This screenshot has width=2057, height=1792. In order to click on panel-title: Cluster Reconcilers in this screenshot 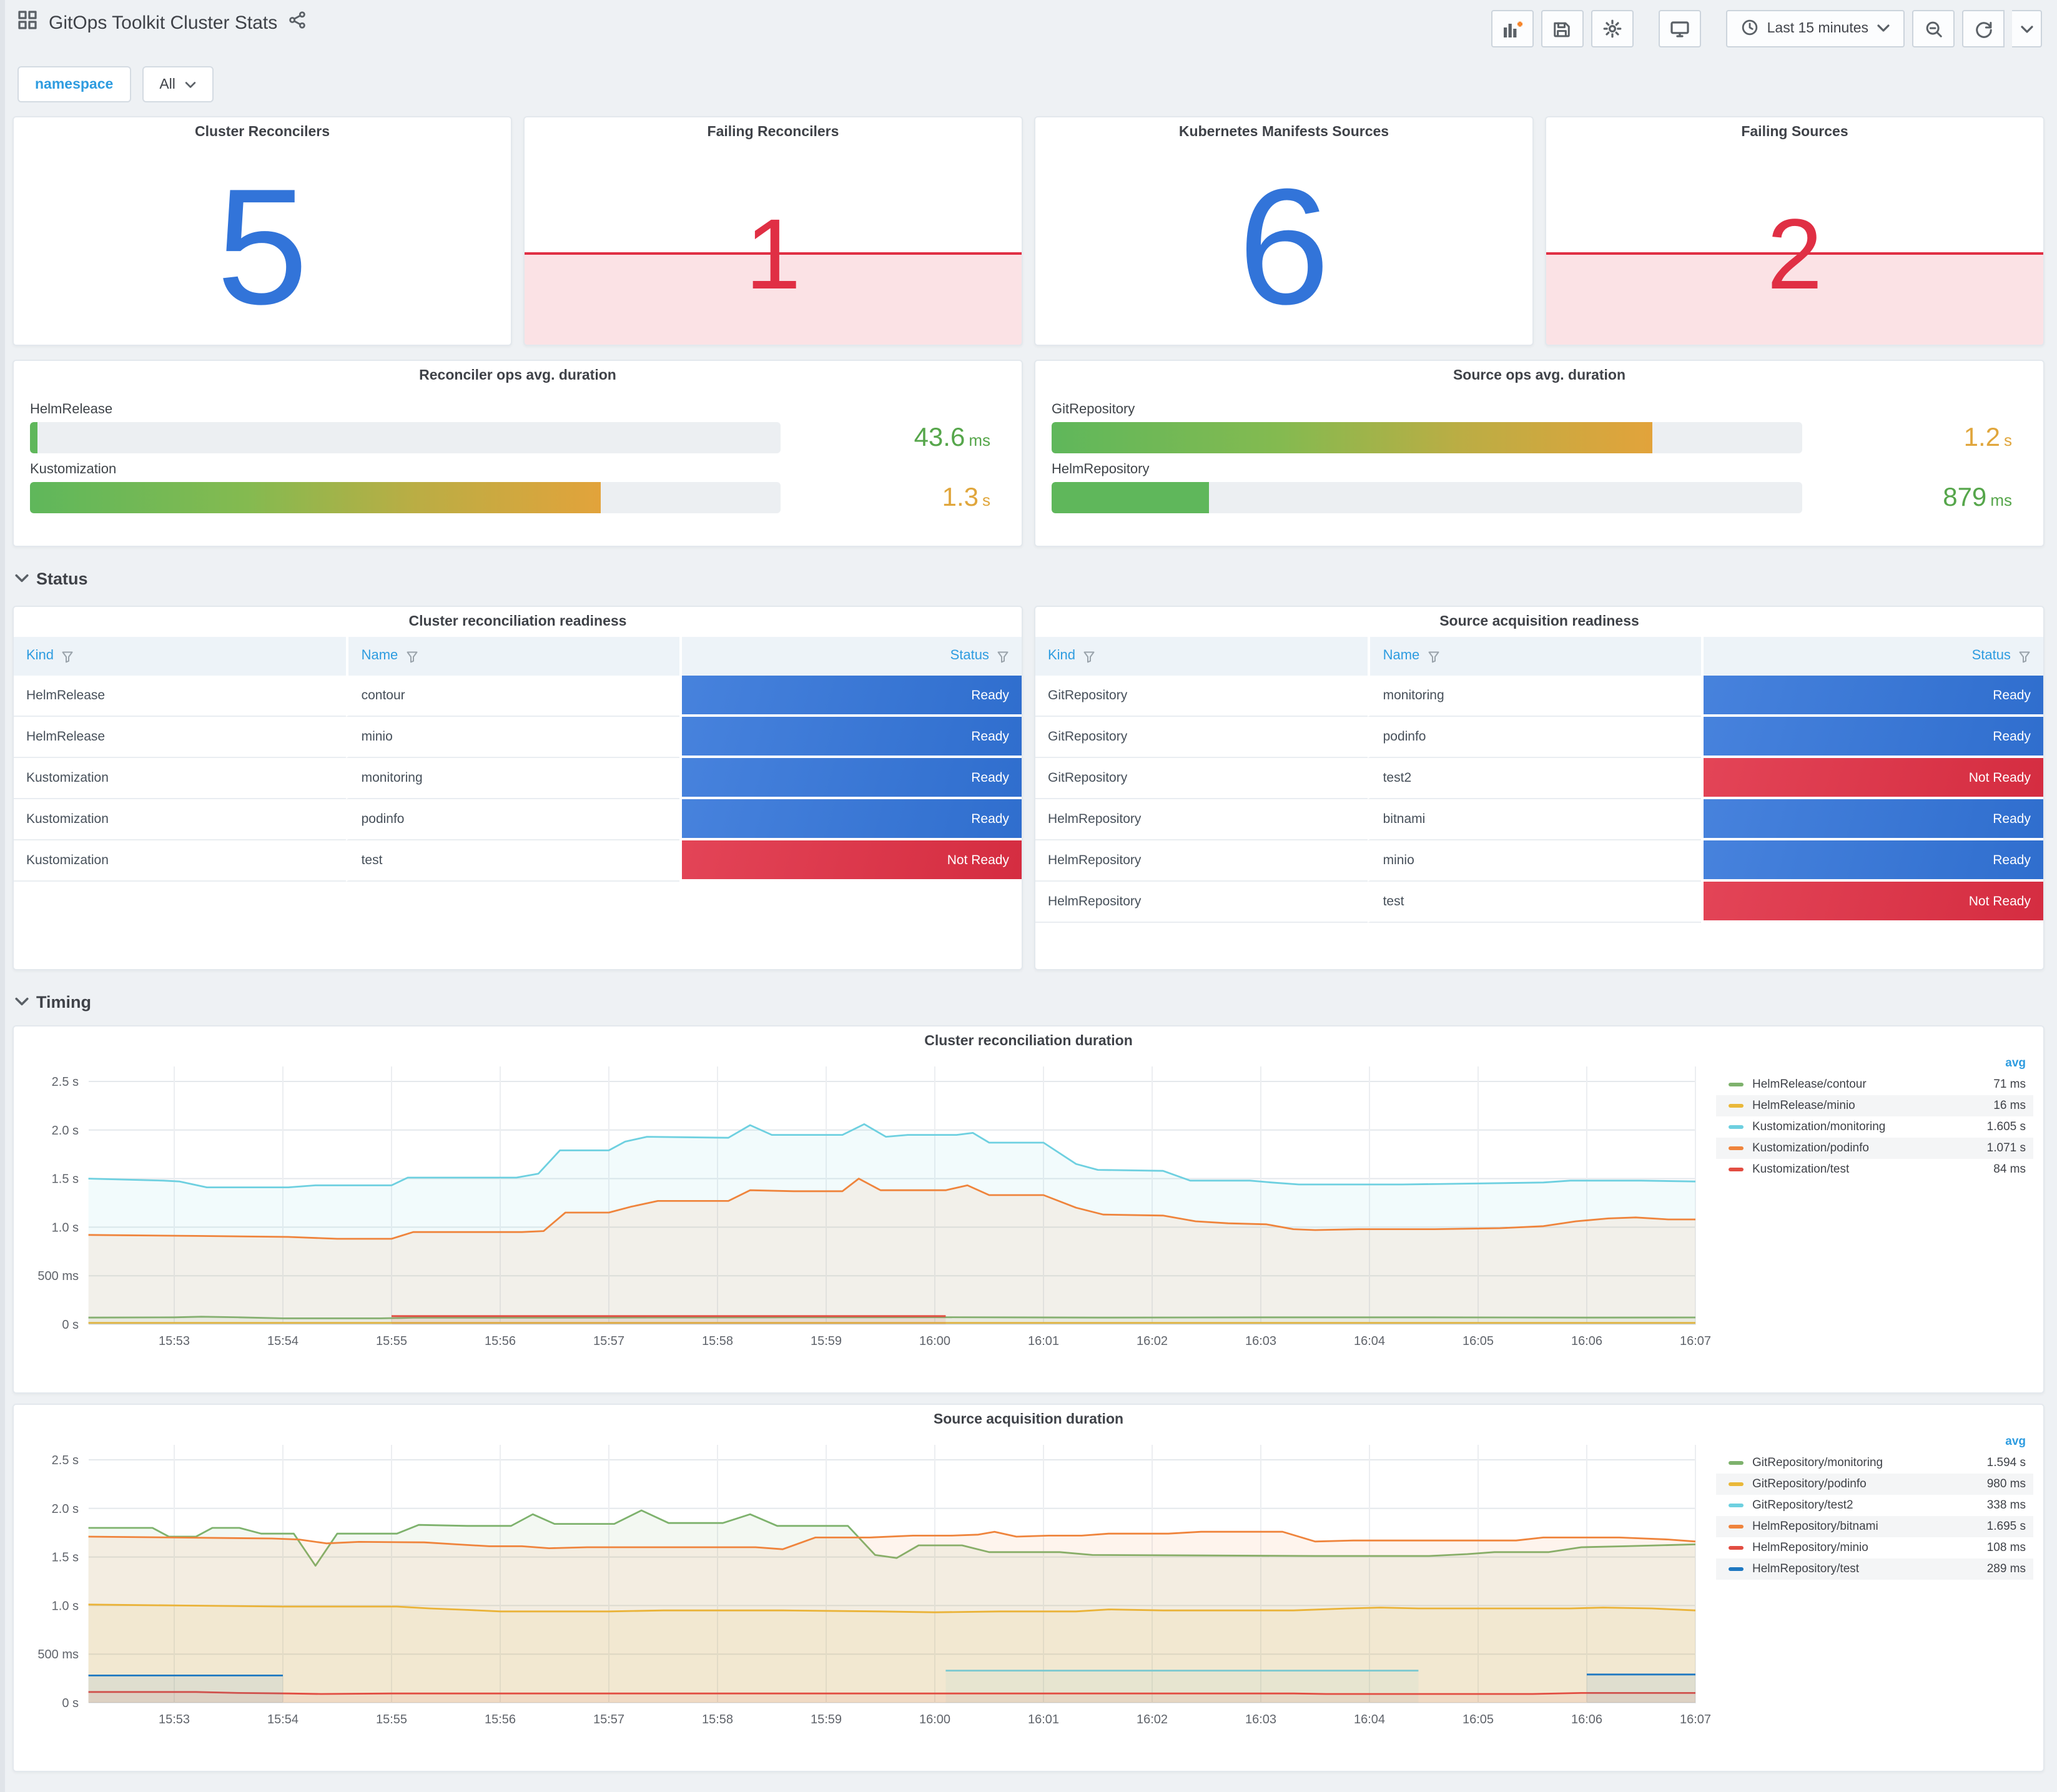, I will do `click(262, 132)`.